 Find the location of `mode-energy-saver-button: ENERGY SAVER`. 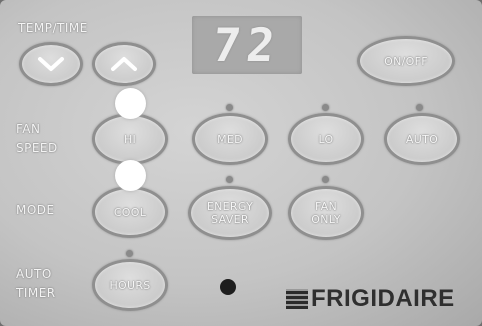

mode-energy-saver-button: ENERGY SAVER is located at coordinates (230, 213).